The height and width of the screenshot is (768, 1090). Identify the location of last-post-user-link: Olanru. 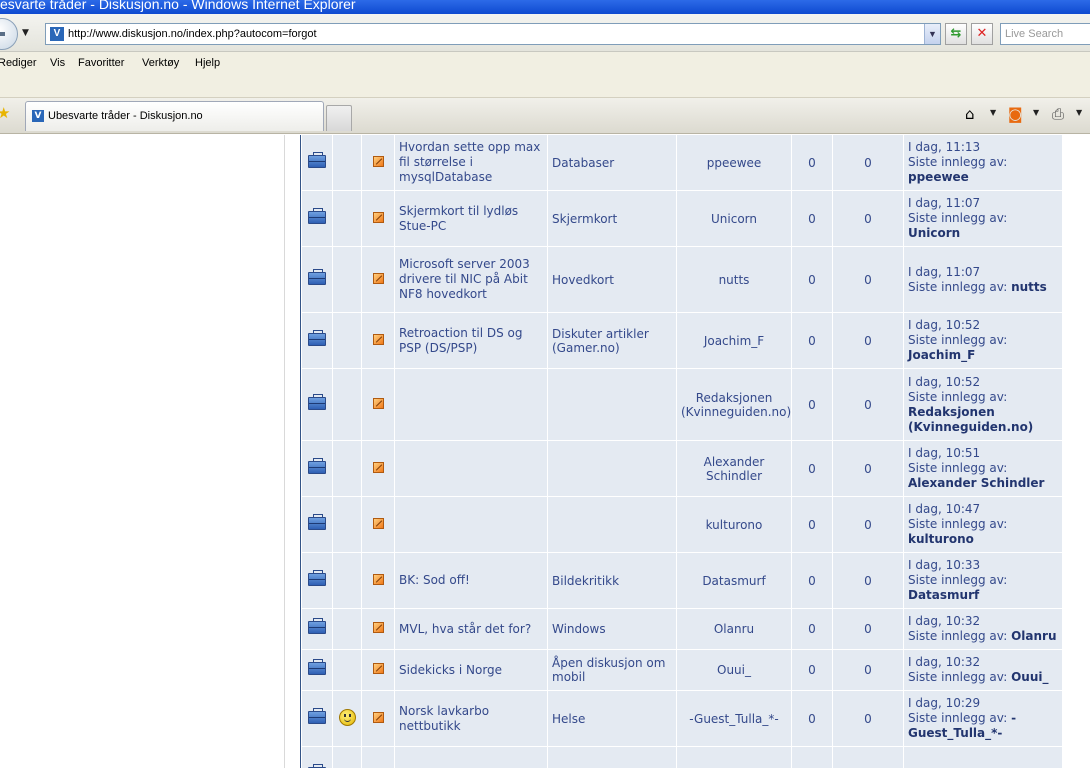
(1033, 636).